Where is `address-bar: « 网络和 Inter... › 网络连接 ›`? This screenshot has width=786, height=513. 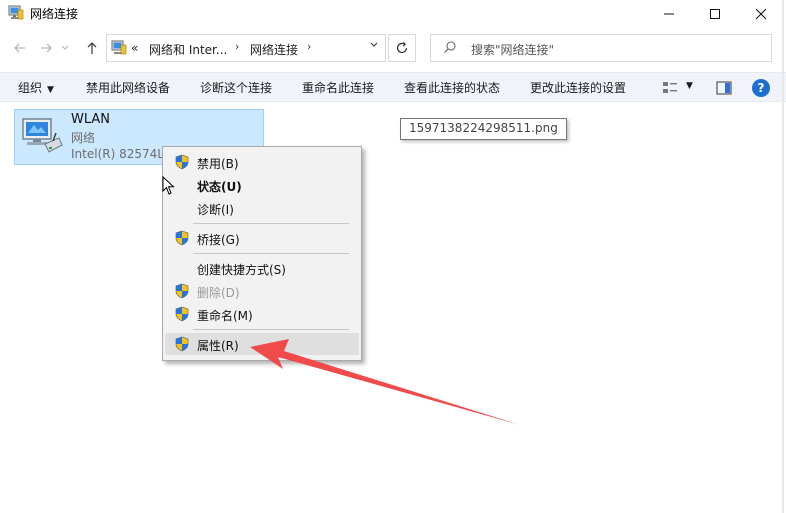 address-bar: « 网络和 Inter... › 网络连接 › is located at coordinates (246, 48).